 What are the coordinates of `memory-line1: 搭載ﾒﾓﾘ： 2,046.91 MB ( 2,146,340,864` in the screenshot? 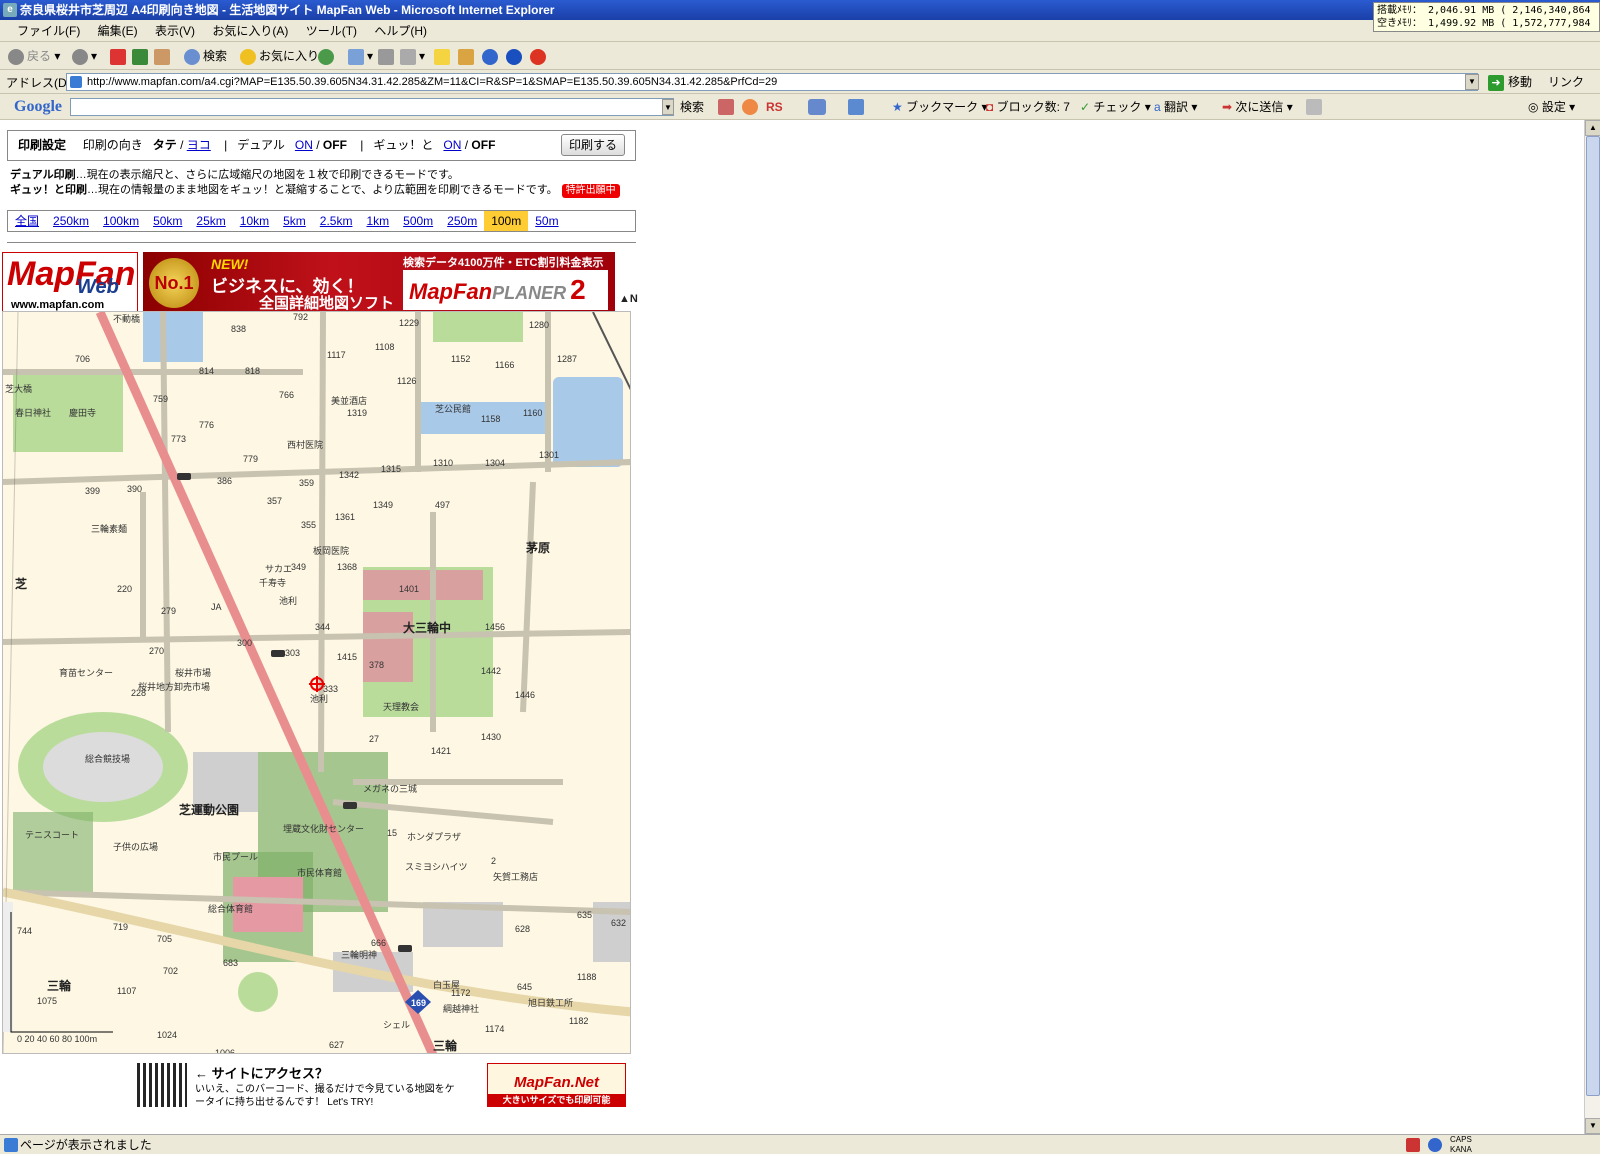 It's located at (1484, 10).